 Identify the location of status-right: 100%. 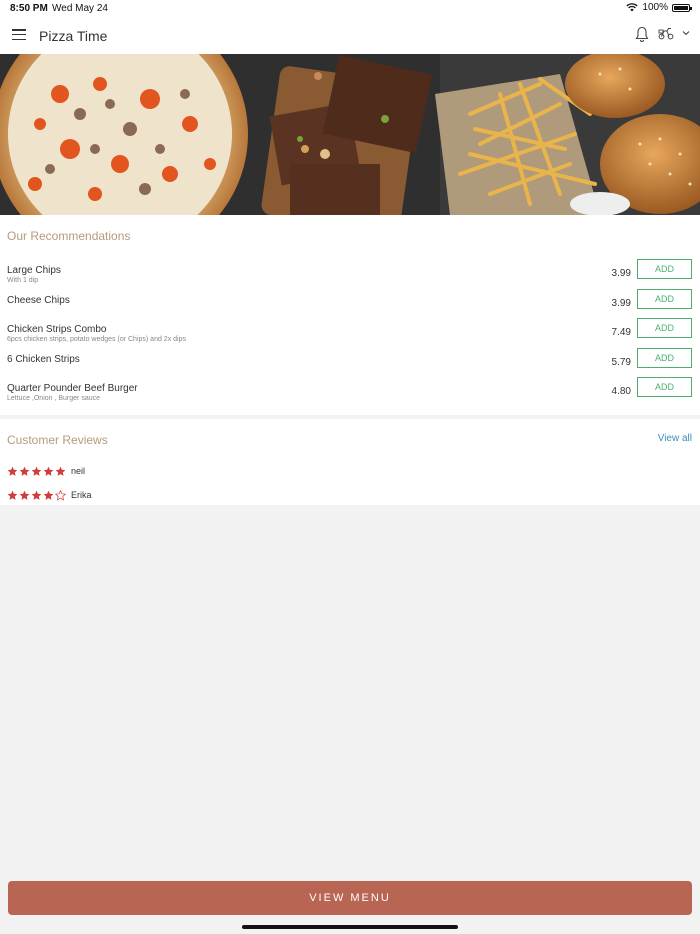
(659, 7).